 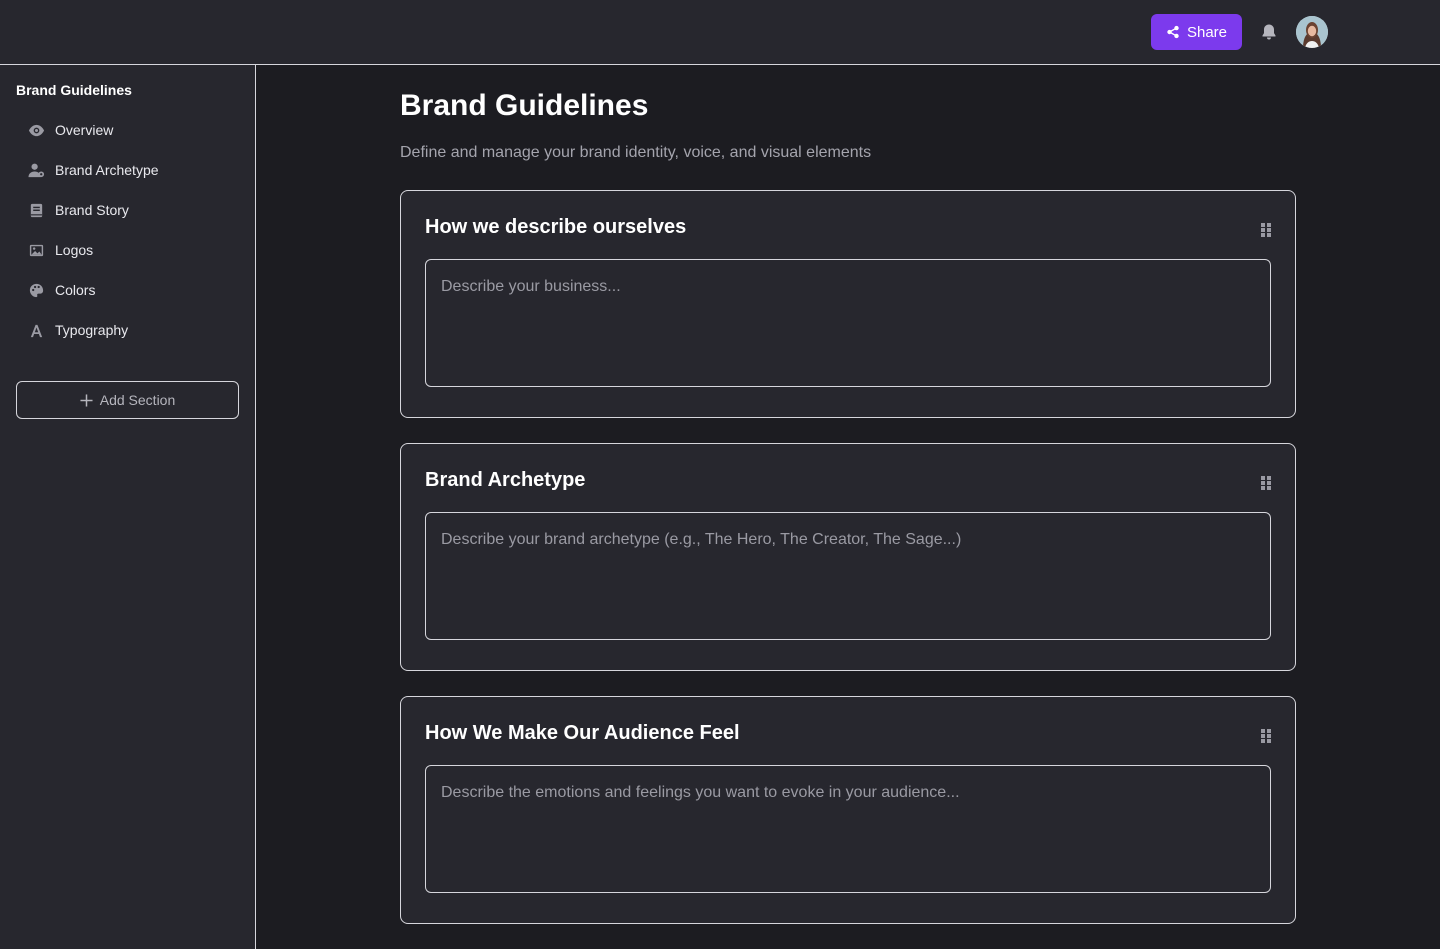 I want to click on avatar, so click(x=1312, y=32).